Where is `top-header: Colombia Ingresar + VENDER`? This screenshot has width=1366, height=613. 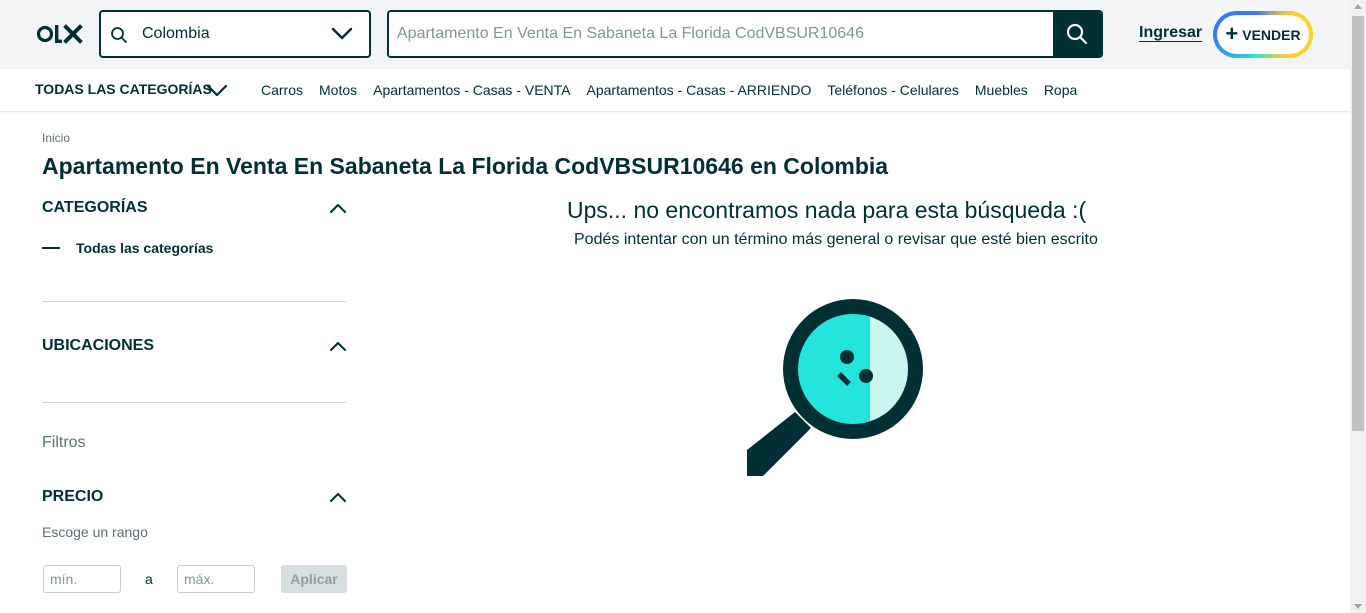 top-header: Colombia Ingresar + VENDER is located at coordinates (675, 34).